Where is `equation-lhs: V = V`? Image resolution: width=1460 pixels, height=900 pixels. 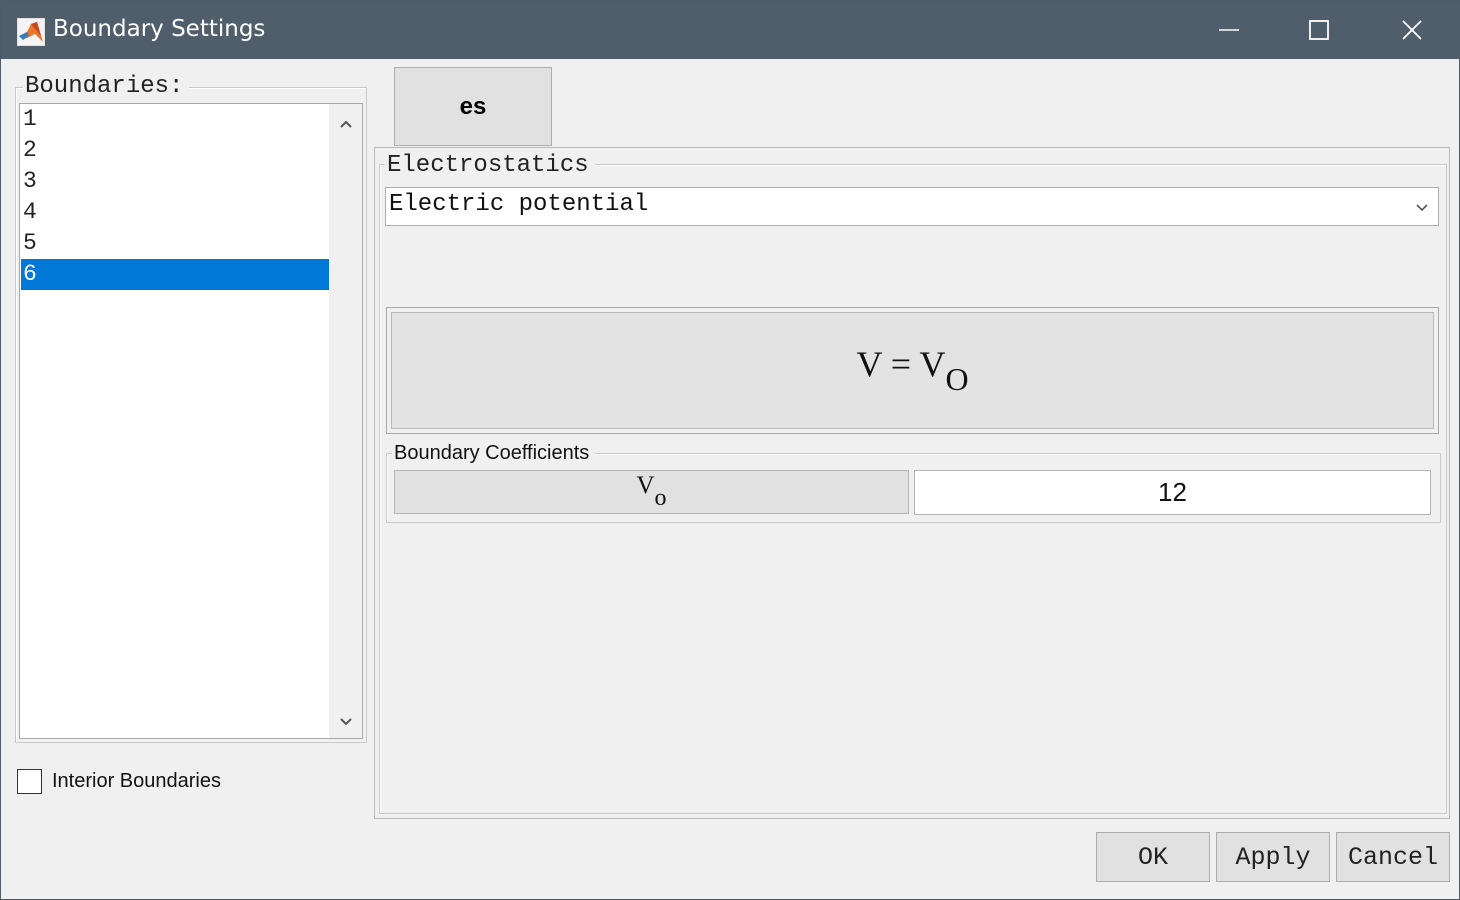
equation-lhs: V = V is located at coordinates (901, 364).